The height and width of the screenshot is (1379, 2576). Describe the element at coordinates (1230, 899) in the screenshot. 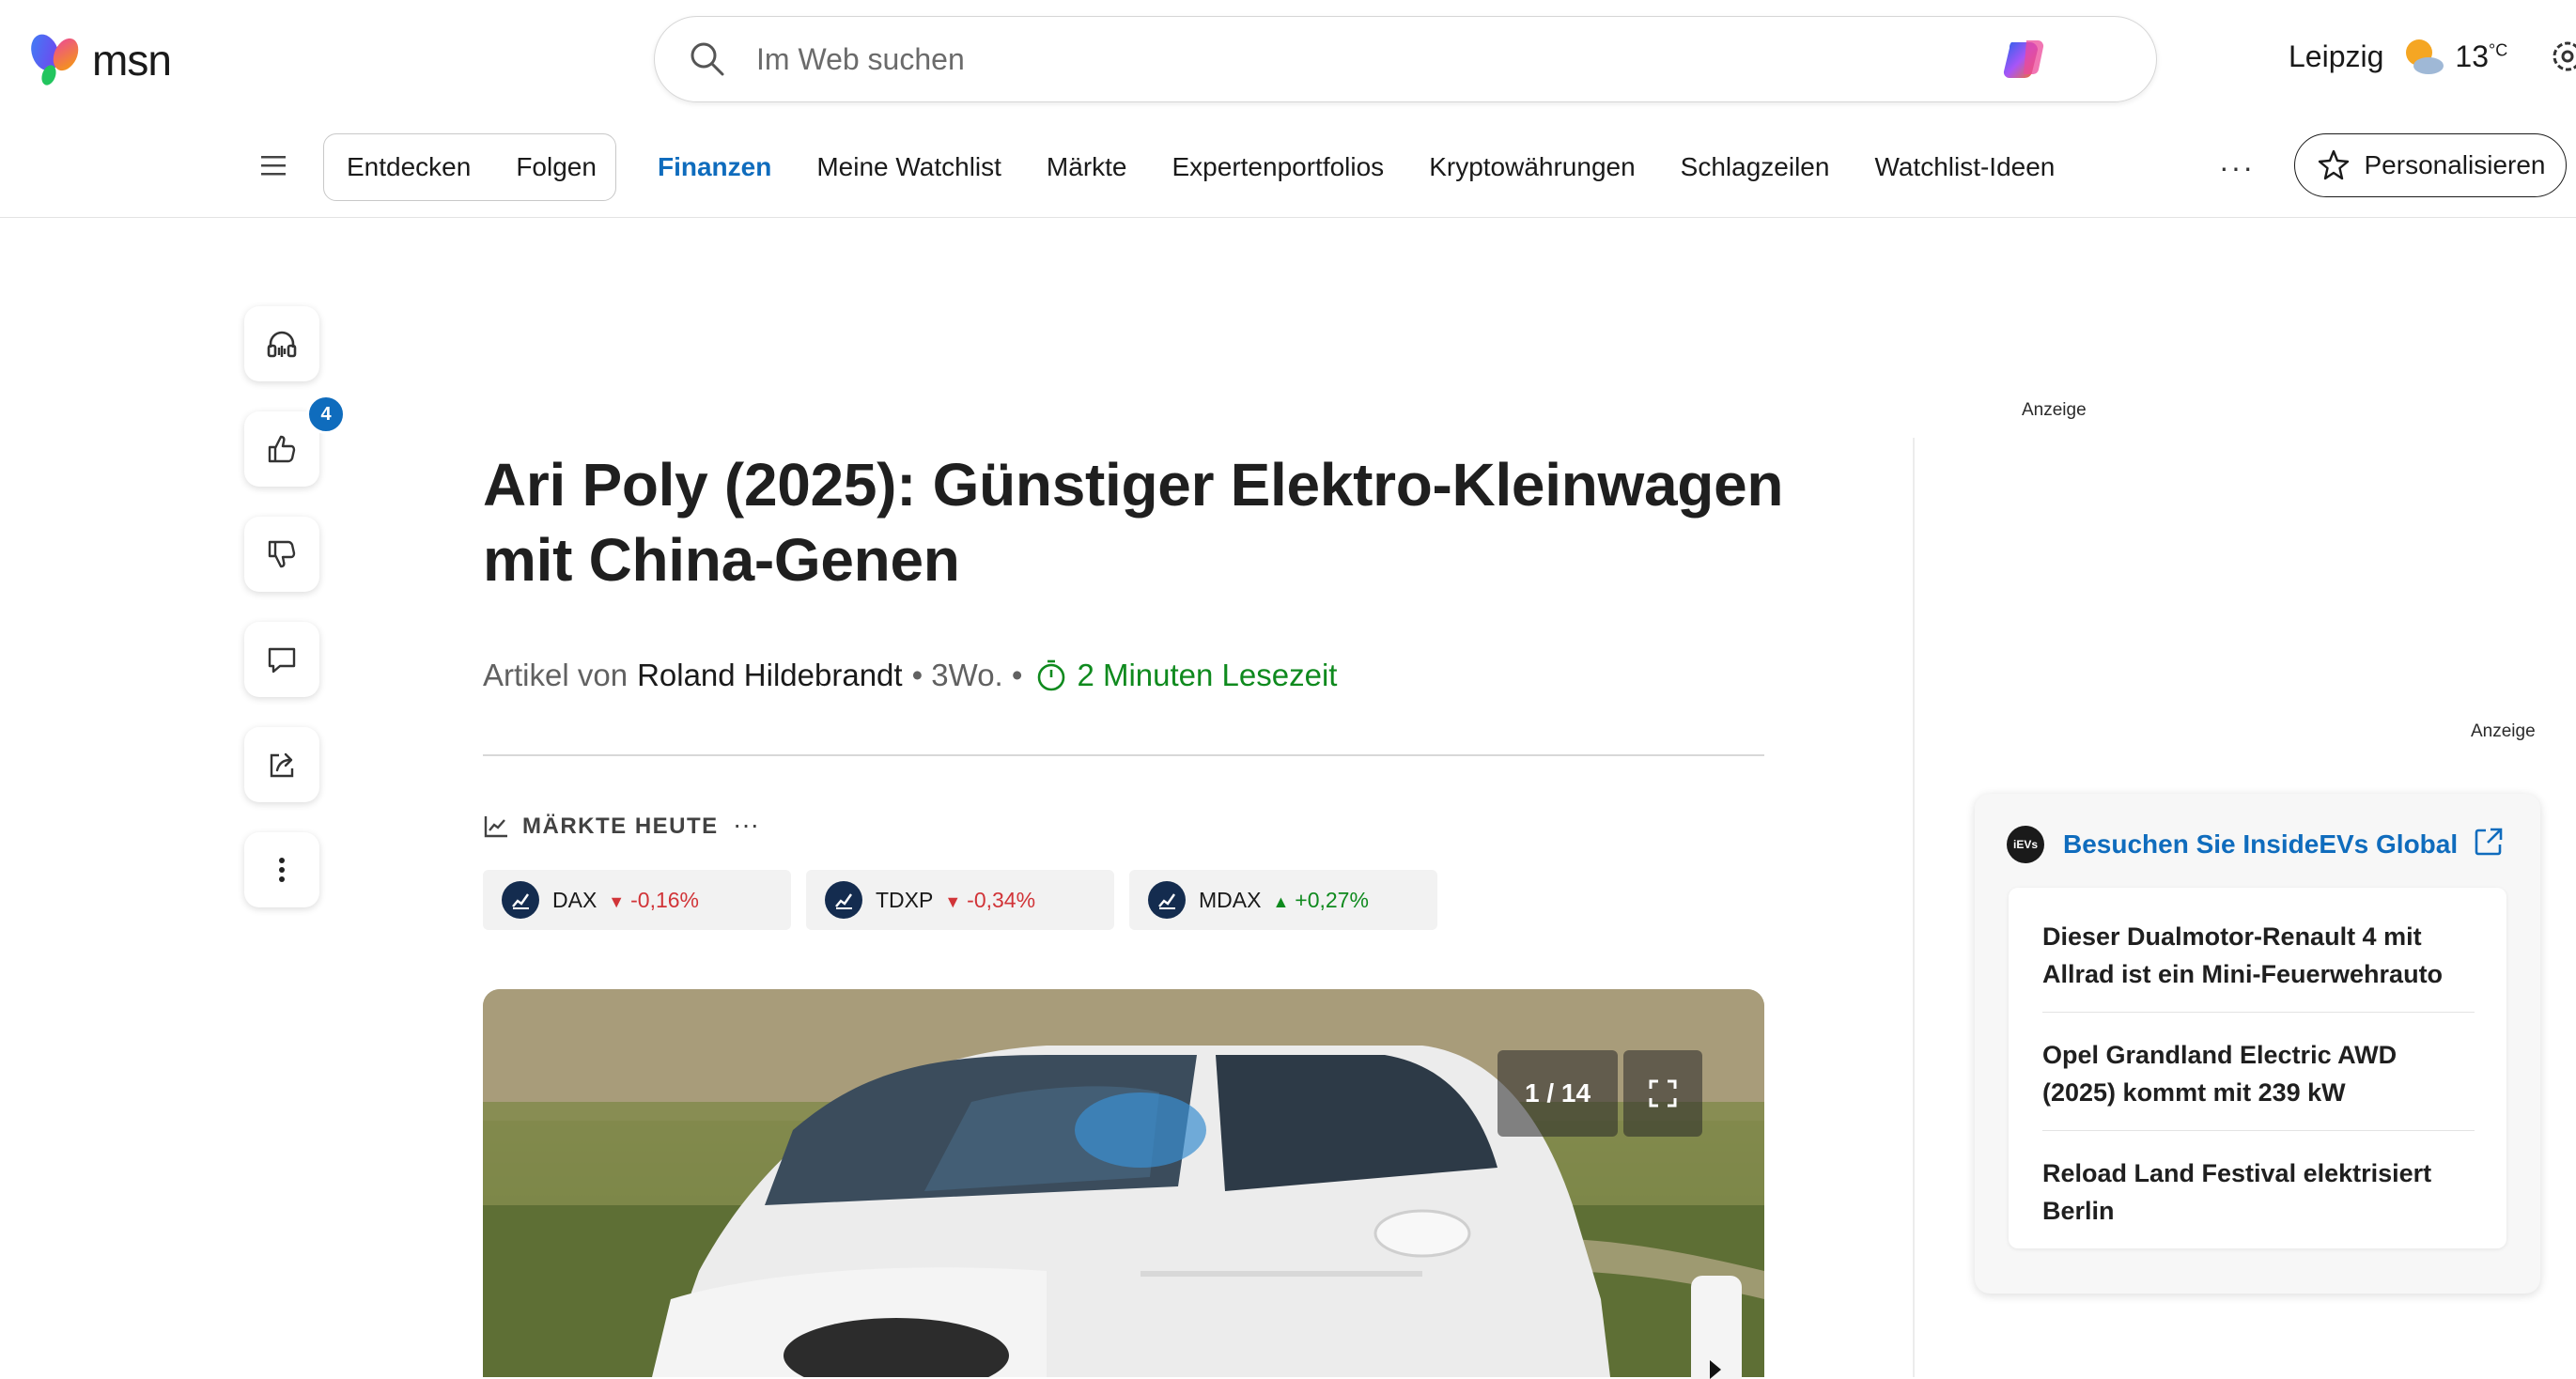

I see `ticker-name: MDAX` at that location.